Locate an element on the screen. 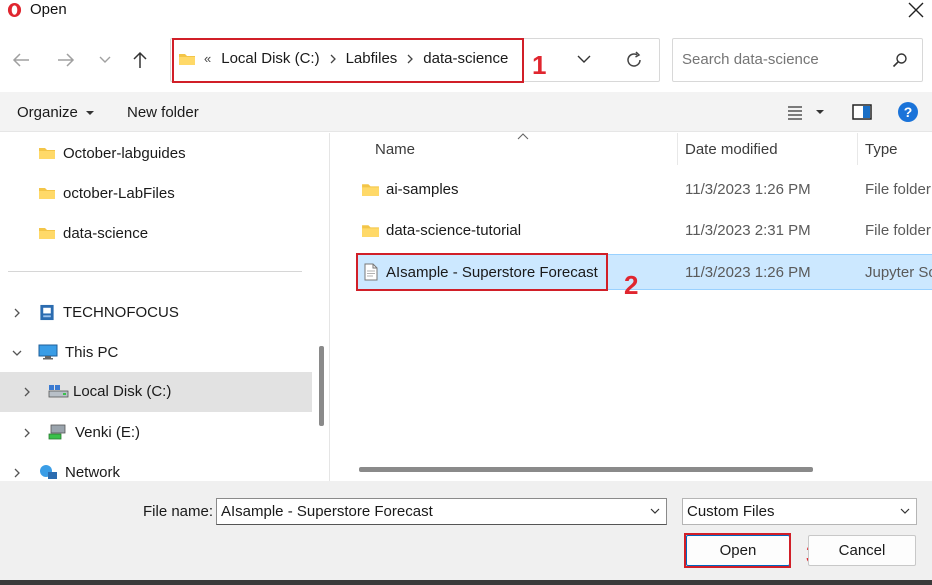 This screenshot has height=585, width=932. monitor-icon is located at coordinates (48, 352).